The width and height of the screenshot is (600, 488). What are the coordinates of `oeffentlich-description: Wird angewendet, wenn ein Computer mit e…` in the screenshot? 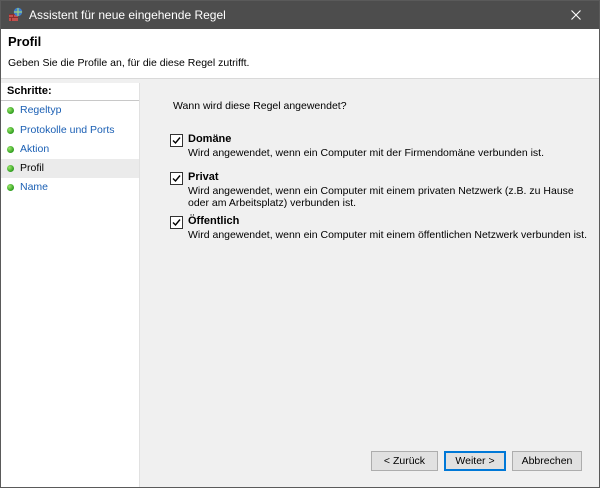 It's located at (388, 235).